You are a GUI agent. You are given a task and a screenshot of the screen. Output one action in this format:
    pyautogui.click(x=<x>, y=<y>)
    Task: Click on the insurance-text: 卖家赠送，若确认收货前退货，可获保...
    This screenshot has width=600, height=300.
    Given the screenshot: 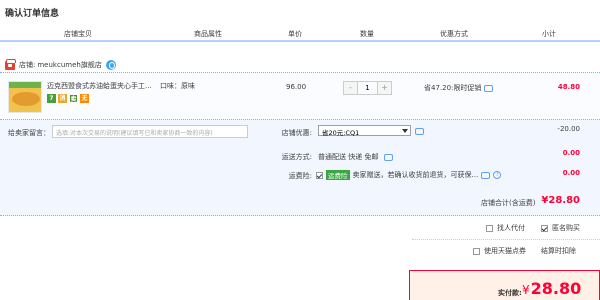 What is the action you would take?
    pyautogui.click(x=415, y=175)
    